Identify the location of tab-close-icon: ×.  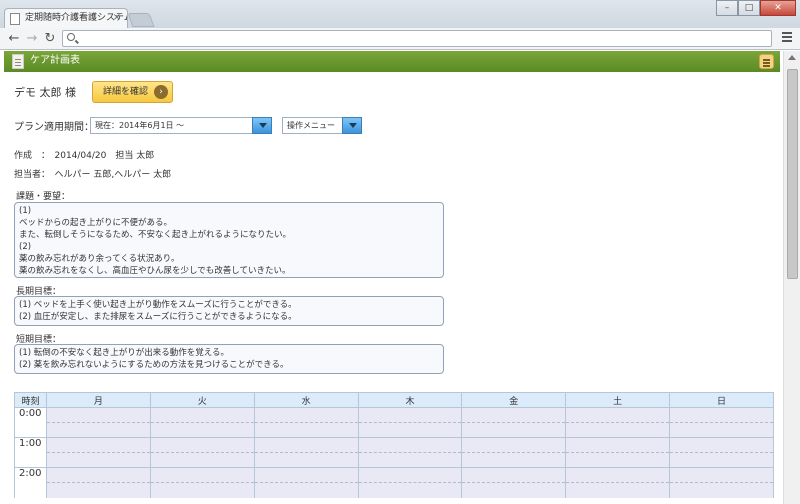
(117, 18).